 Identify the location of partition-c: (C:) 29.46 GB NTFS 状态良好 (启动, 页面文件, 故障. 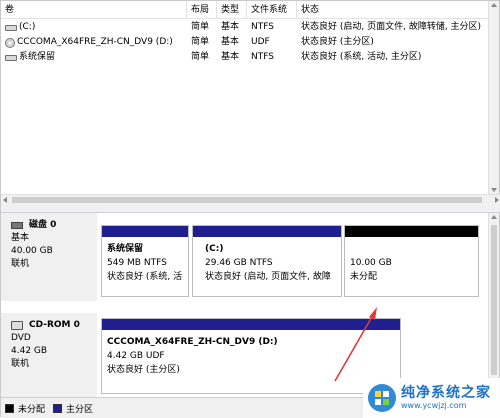
(267, 261).